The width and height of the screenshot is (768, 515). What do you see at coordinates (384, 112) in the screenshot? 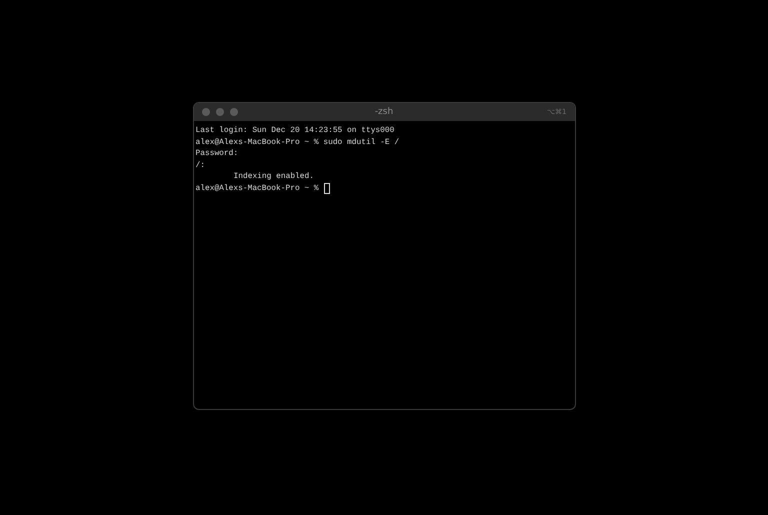
I see `window-title: -zsh` at bounding box center [384, 112].